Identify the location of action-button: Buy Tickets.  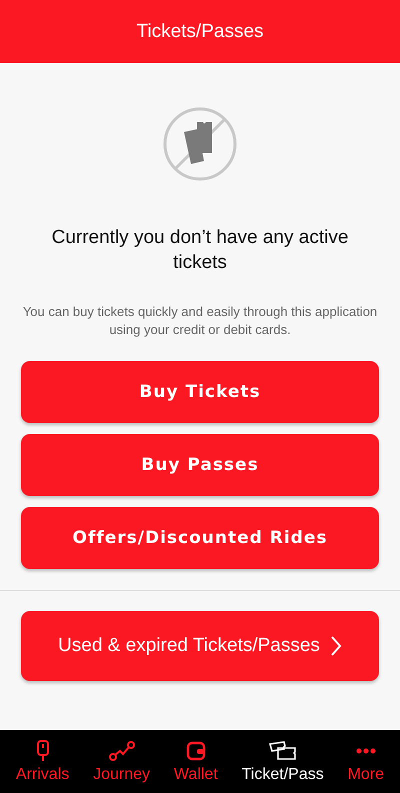
(200, 392).